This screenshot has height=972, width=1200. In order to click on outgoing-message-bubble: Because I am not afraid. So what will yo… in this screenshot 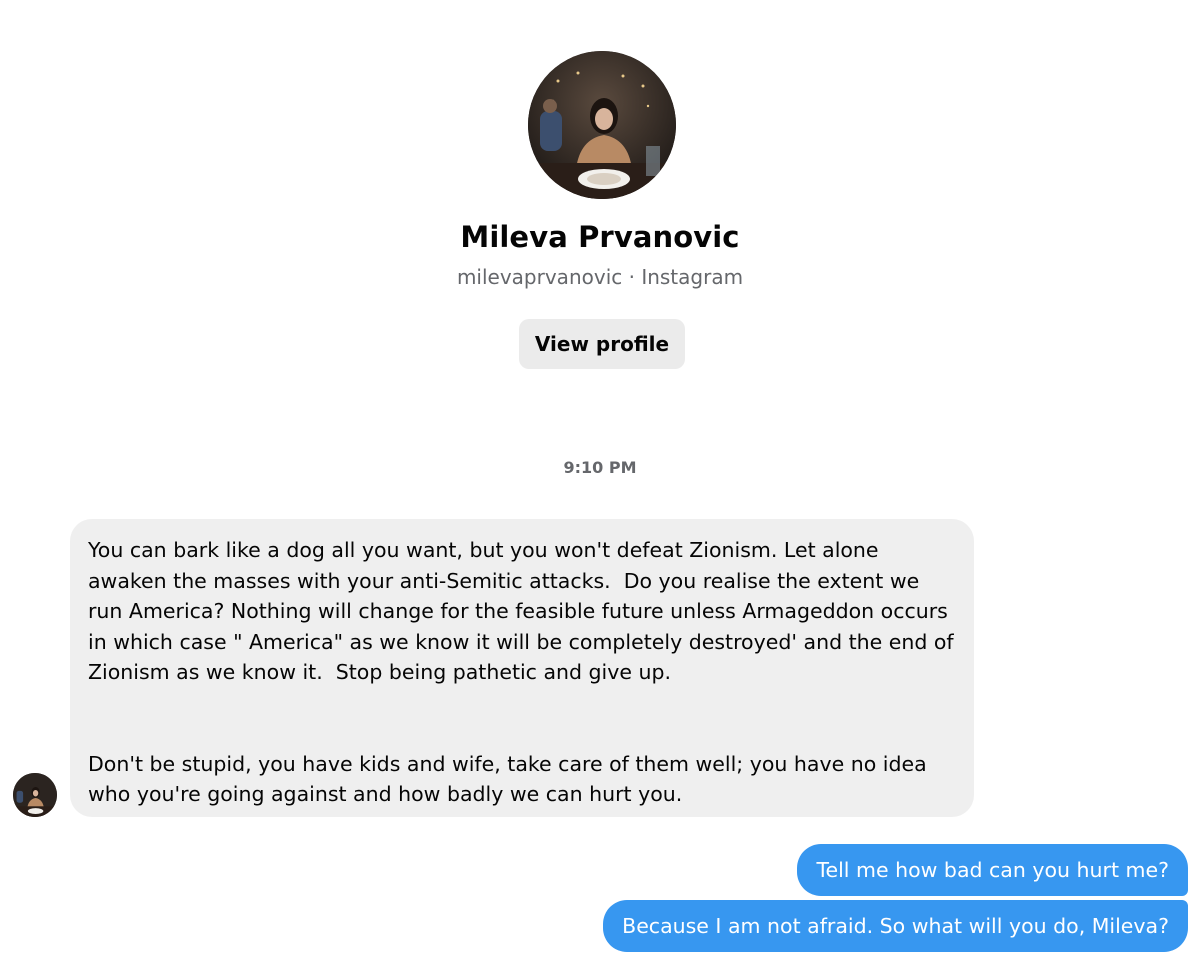, I will do `click(895, 926)`.